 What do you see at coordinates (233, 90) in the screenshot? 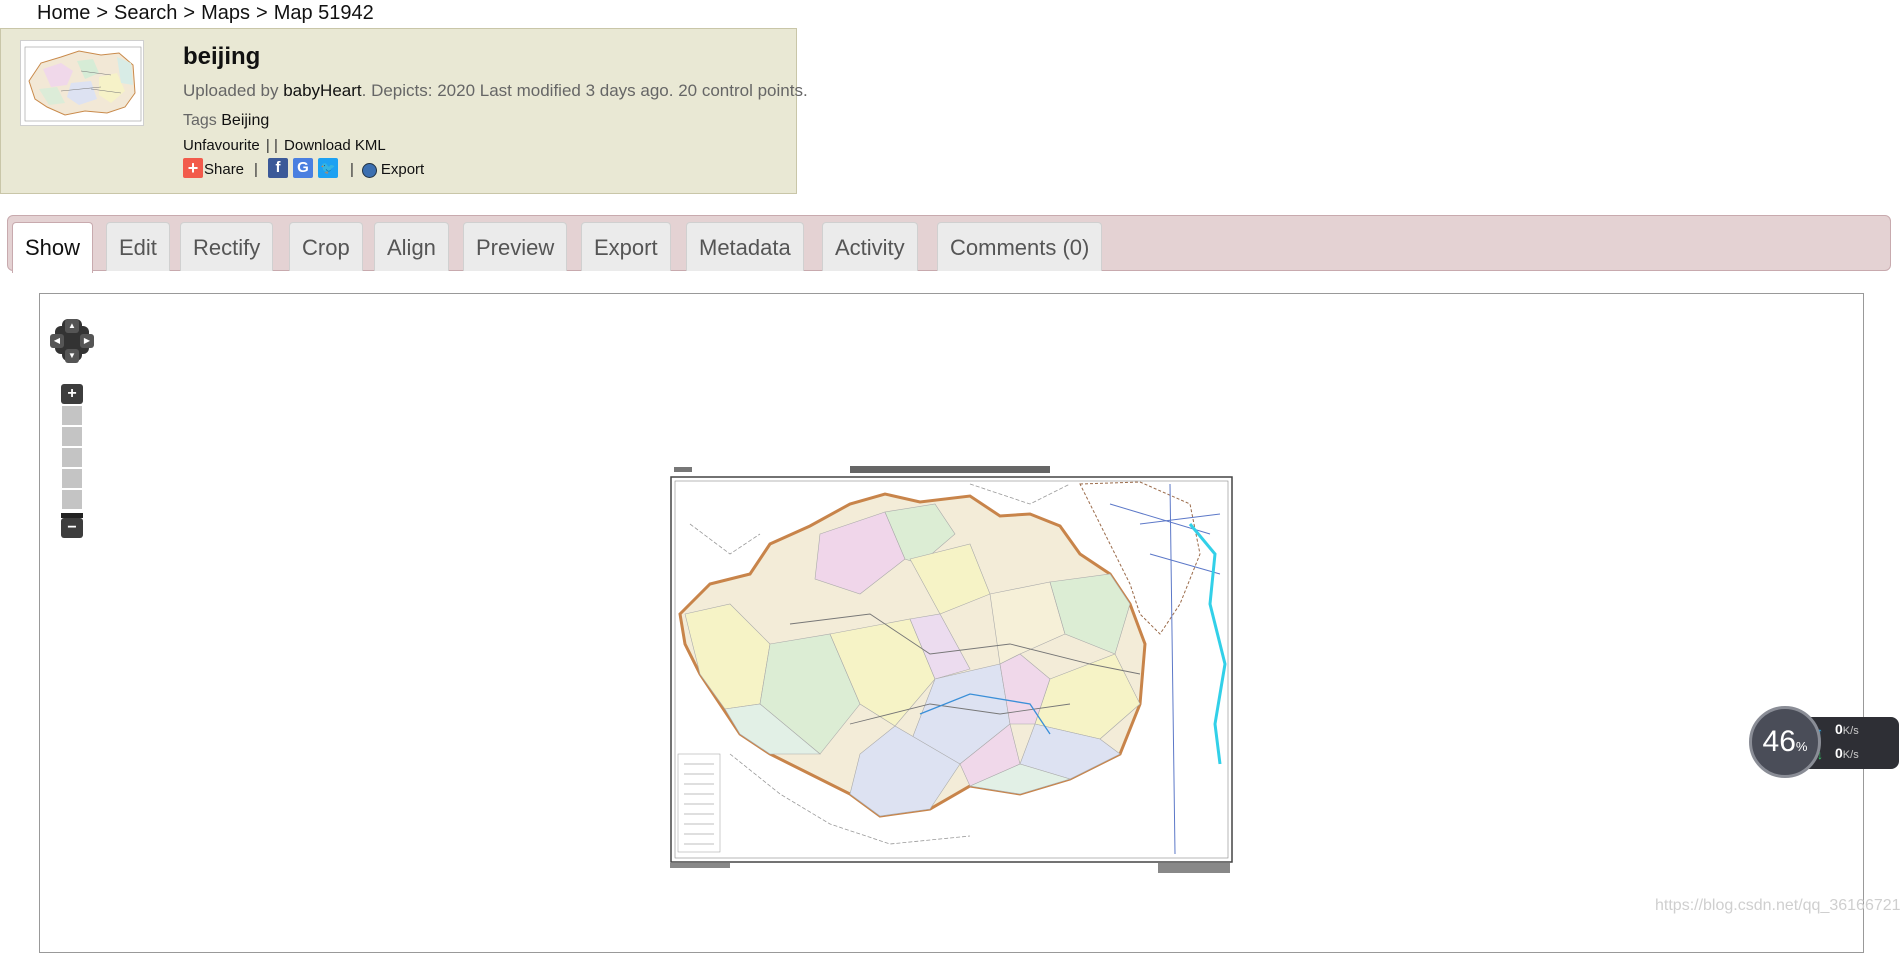
I see `uploaded-prefix: Uploaded by` at bounding box center [233, 90].